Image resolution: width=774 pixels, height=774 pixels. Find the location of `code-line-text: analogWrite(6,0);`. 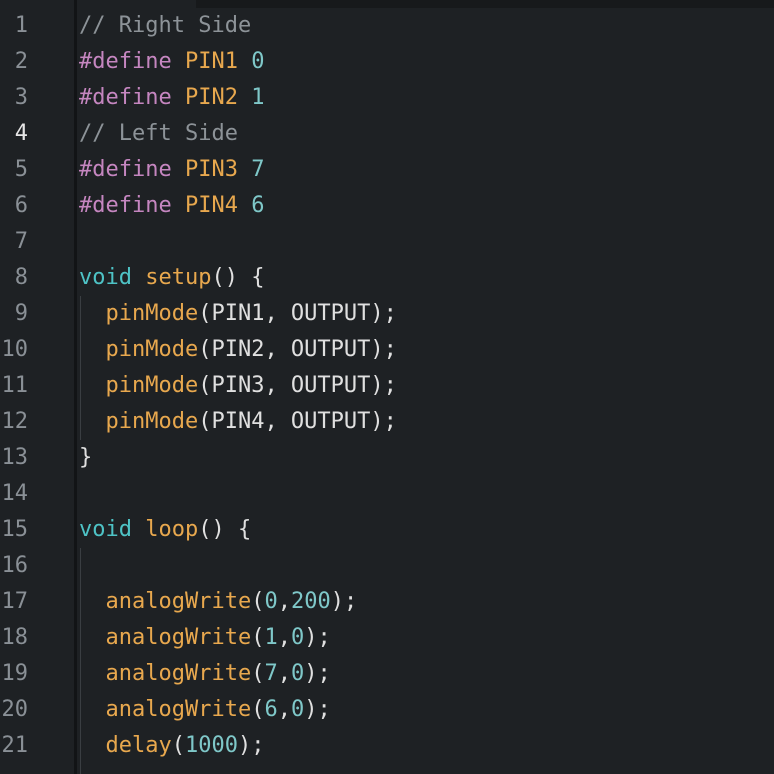

code-line-text: analogWrite(6,0); is located at coordinates (205, 710).